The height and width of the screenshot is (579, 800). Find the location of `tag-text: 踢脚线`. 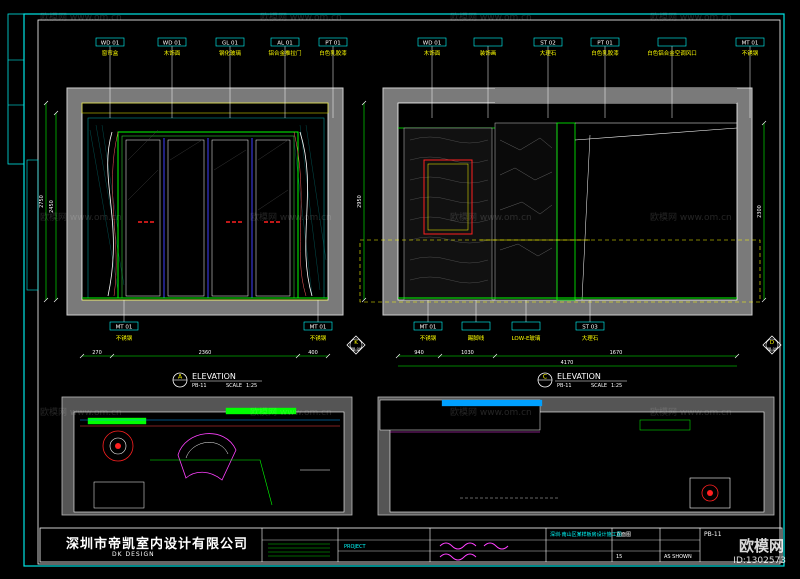

tag-text: 踢脚线 is located at coordinates (476, 338).